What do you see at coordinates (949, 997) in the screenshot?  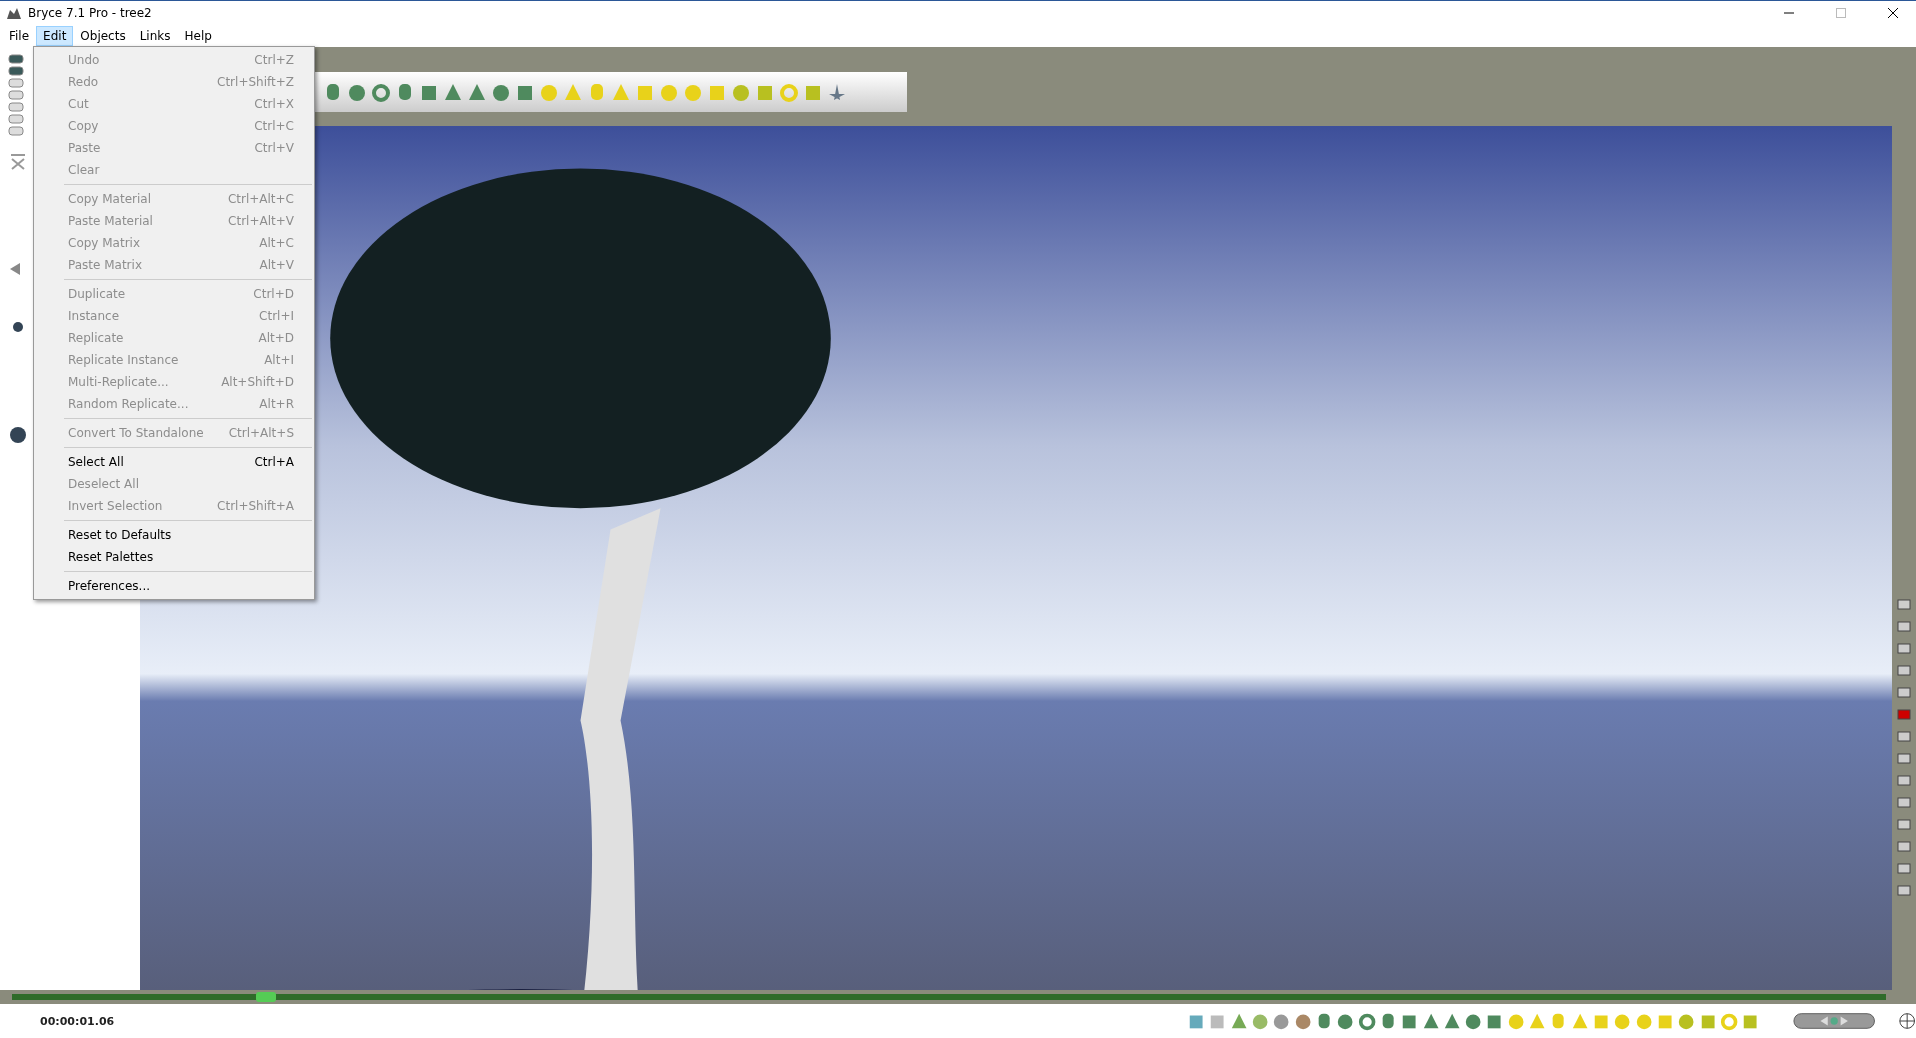 I see `timeline-track` at bounding box center [949, 997].